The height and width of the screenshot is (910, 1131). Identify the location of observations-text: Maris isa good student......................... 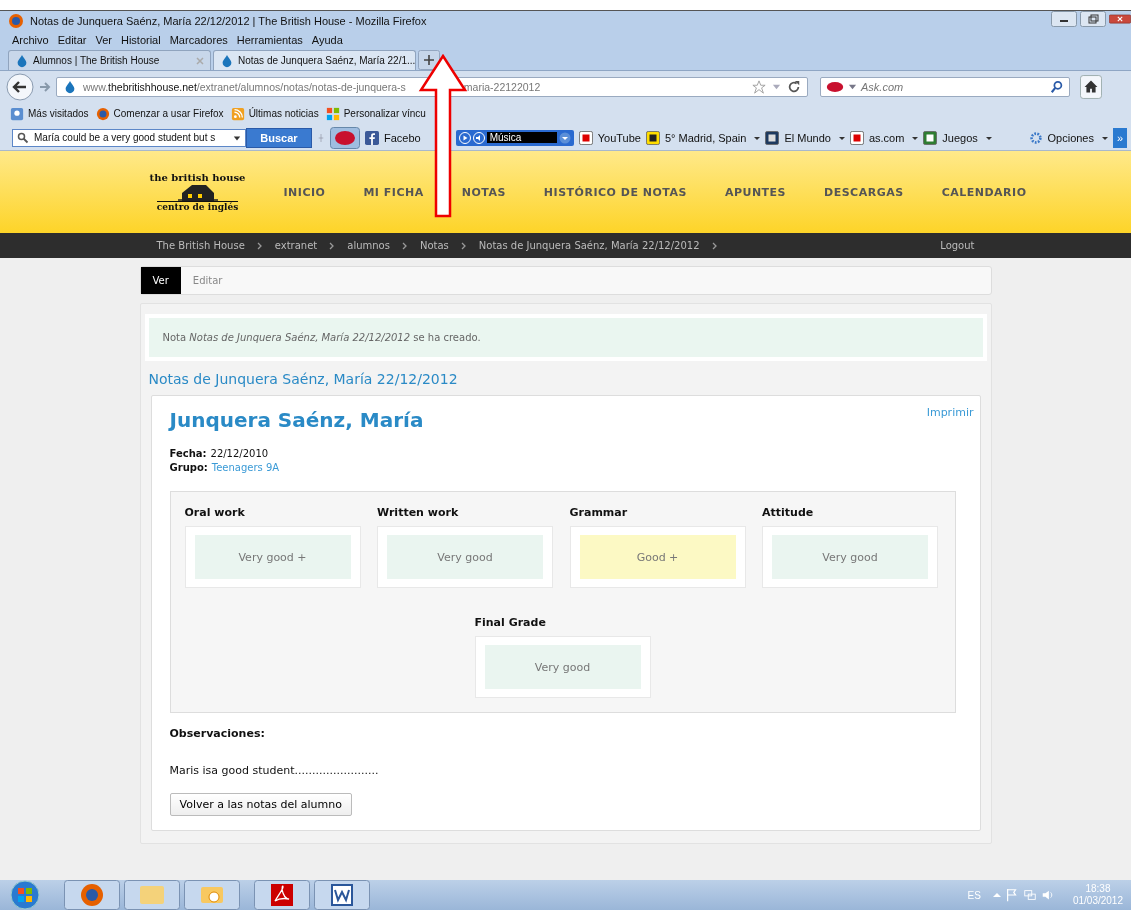
(274, 770).